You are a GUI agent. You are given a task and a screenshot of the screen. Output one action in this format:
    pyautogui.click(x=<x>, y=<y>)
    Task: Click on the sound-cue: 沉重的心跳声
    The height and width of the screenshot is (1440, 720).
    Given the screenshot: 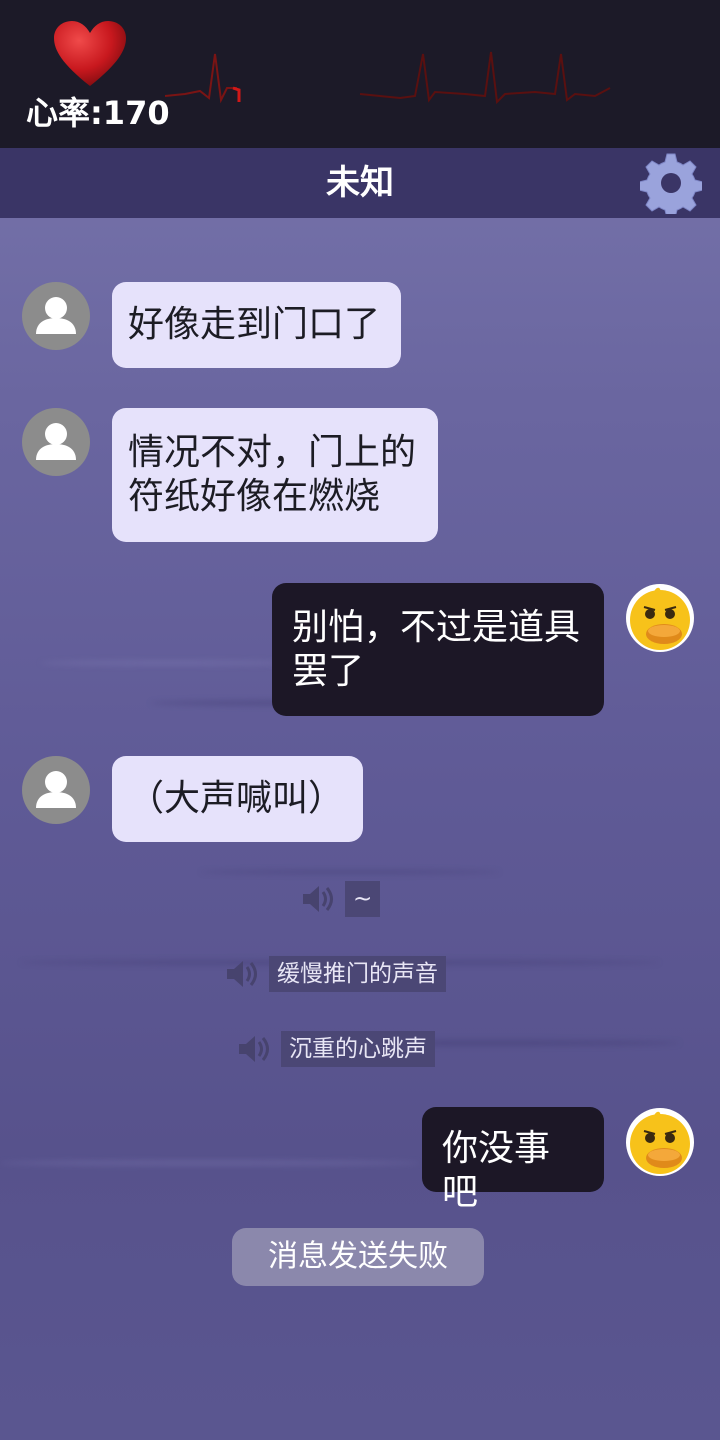 What is the action you would take?
    pyautogui.click(x=336, y=1049)
    